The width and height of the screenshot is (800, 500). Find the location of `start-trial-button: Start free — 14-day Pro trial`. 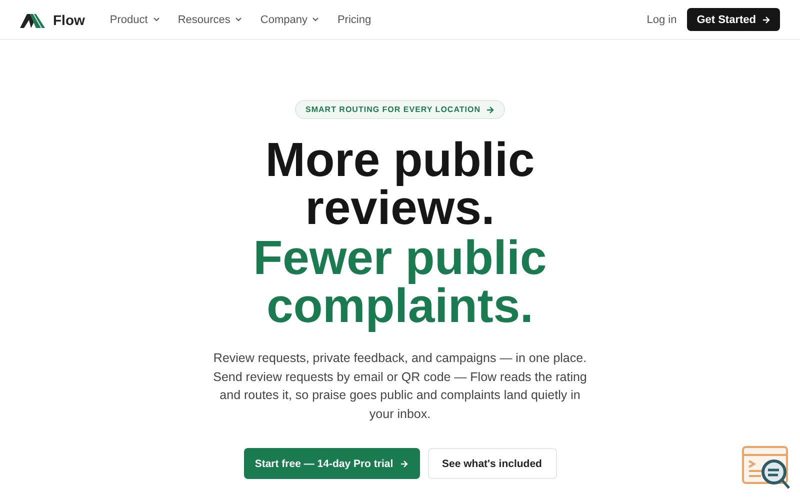

start-trial-button: Start free — 14-day Pro trial is located at coordinates (332, 463).